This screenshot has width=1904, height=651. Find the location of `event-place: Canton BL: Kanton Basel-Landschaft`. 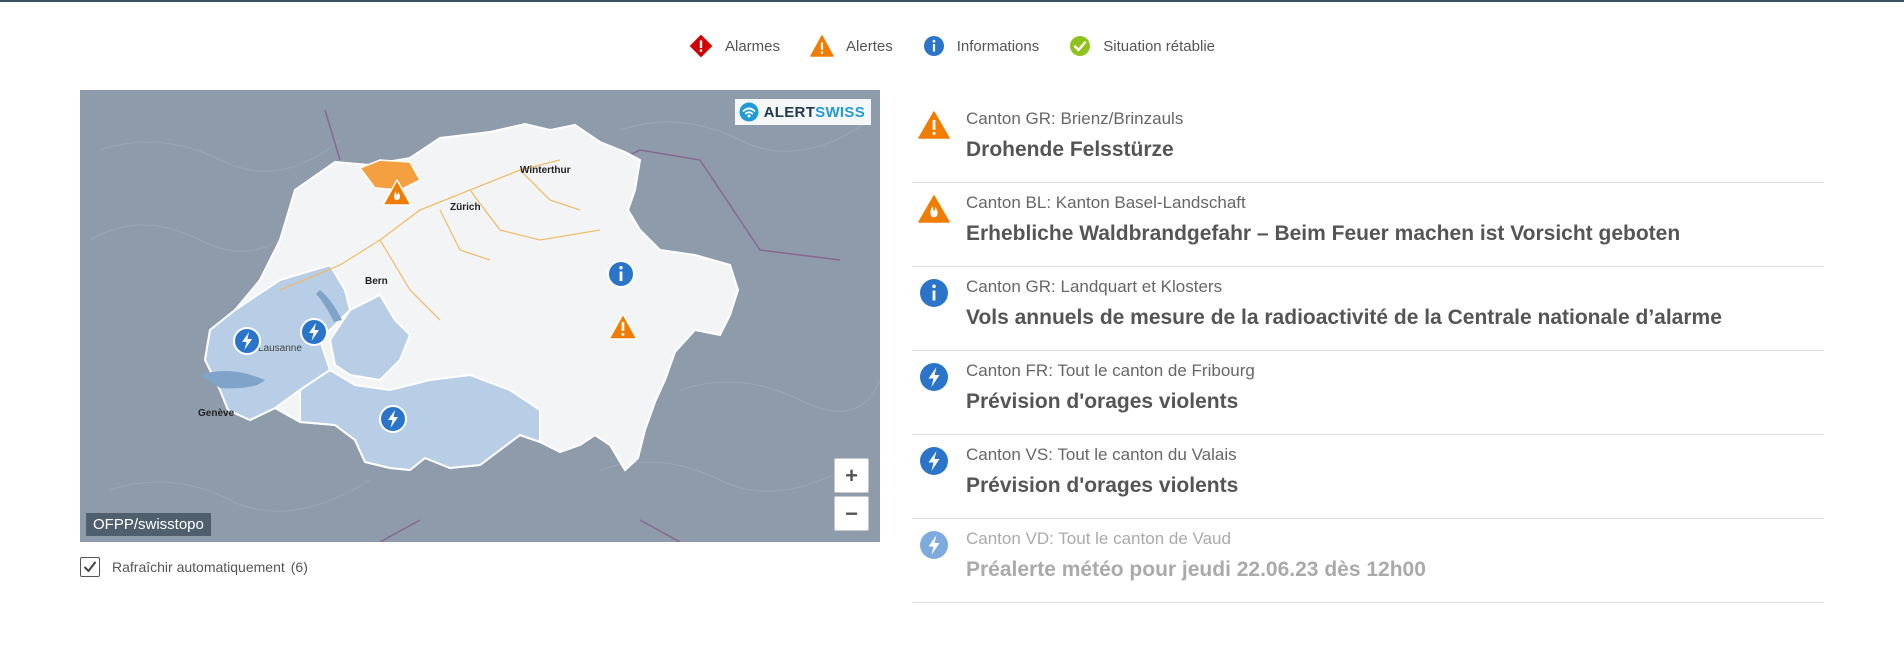

event-place: Canton BL: Kanton Basel-Landschaft is located at coordinates (1106, 202).